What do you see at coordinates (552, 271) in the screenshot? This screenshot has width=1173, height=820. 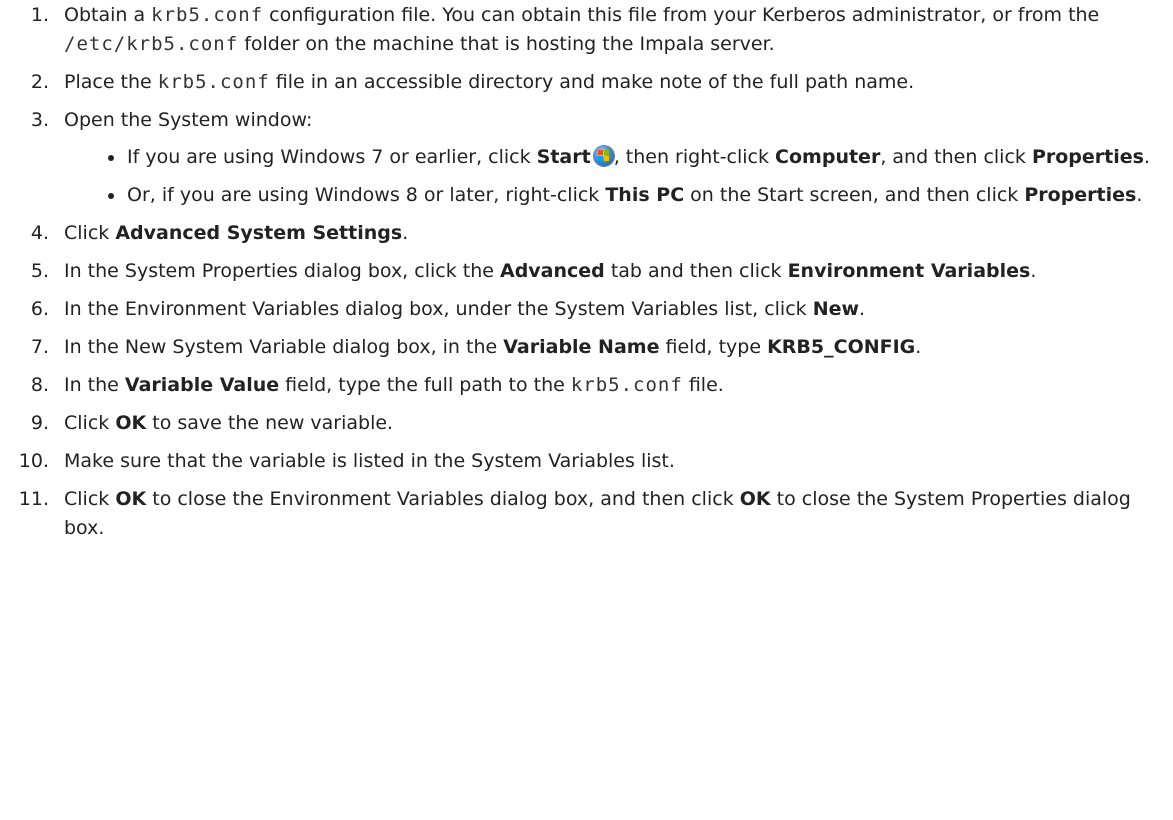 I see `ui-term-advanced: Advanced` at bounding box center [552, 271].